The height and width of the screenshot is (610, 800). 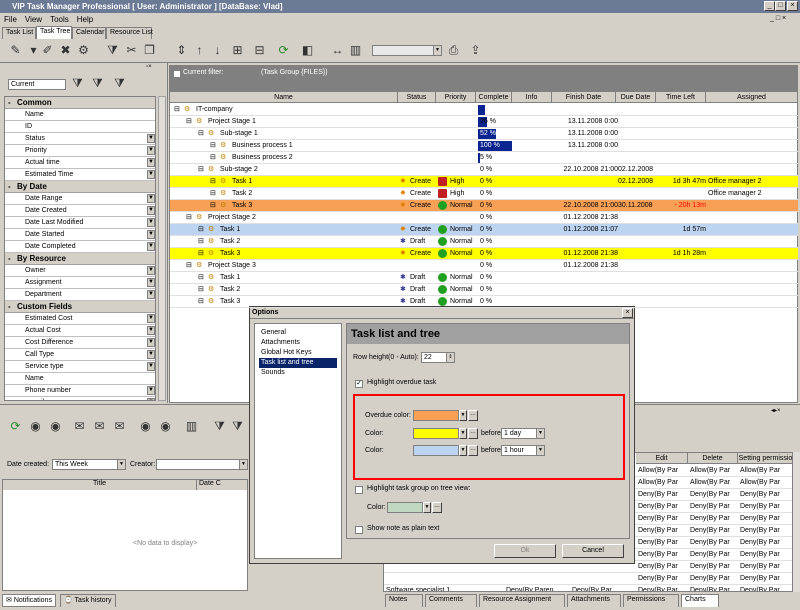 What do you see at coordinates (593, 551) in the screenshot?
I see `cancel-button: Cancel` at bounding box center [593, 551].